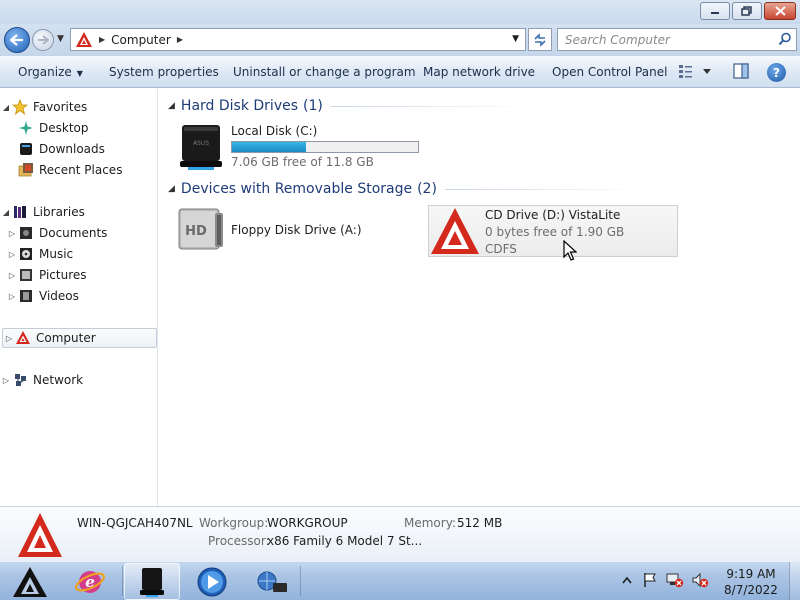 The image size is (800, 600). What do you see at coordinates (17, 40) in the screenshot?
I see `back-button` at bounding box center [17, 40].